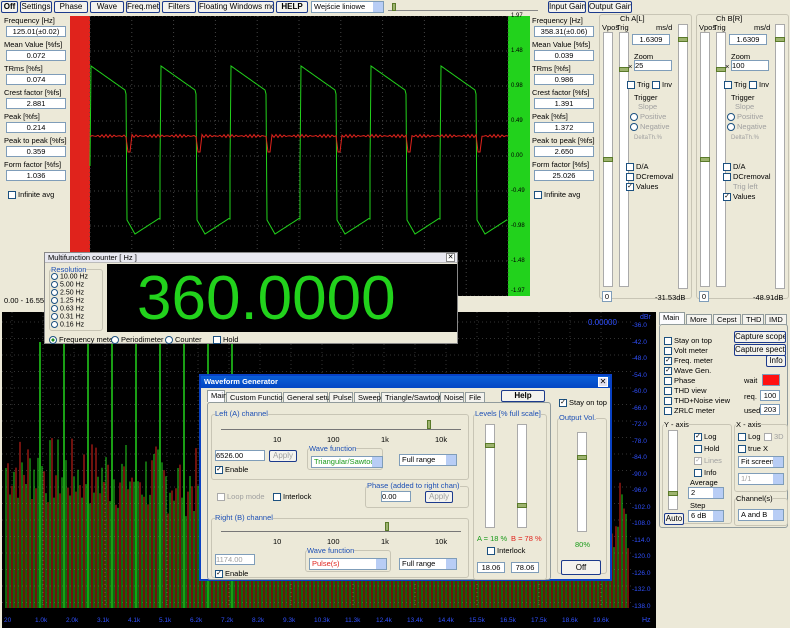 The image size is (790, 628). What do you see at coordinates (107, 7) in the screenshot?
I see `wave-button: Wave` at bounding box center [107, 7].